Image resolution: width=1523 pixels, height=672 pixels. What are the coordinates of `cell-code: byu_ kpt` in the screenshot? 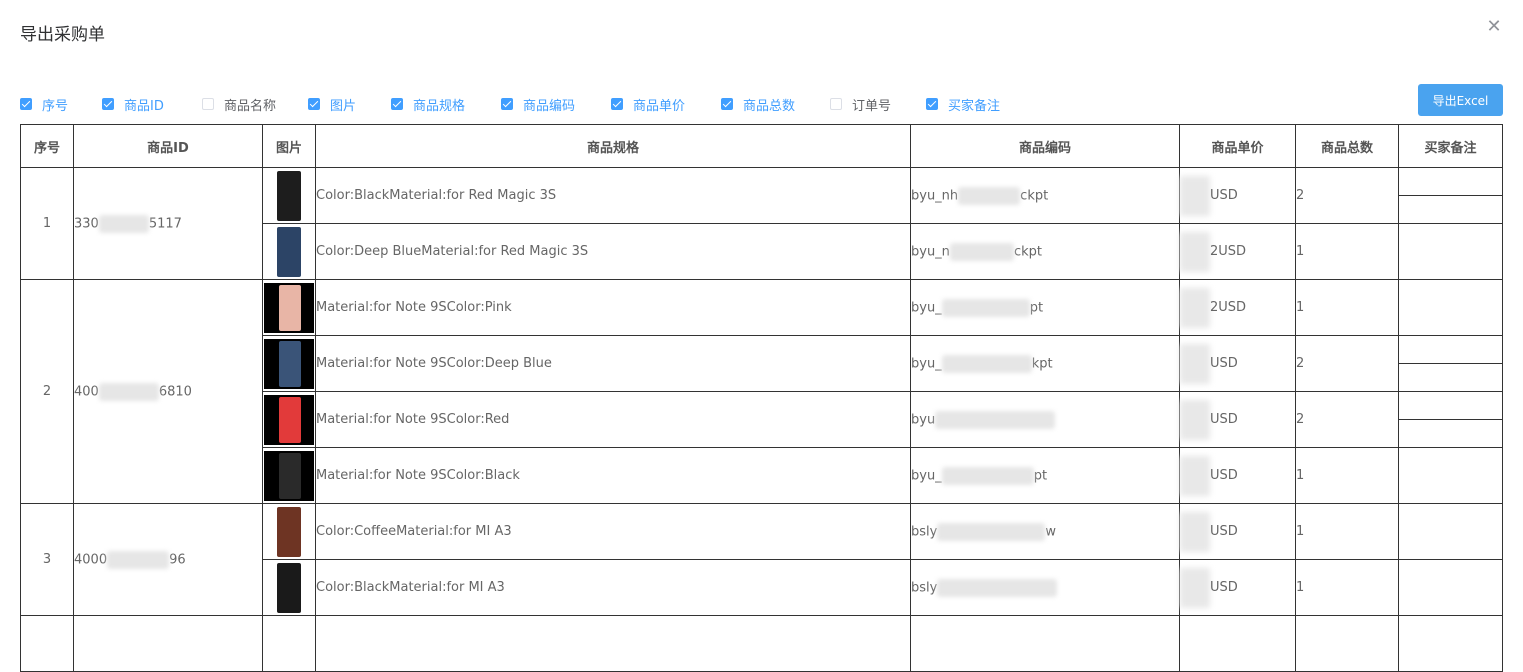 It's located at (1045, 363).